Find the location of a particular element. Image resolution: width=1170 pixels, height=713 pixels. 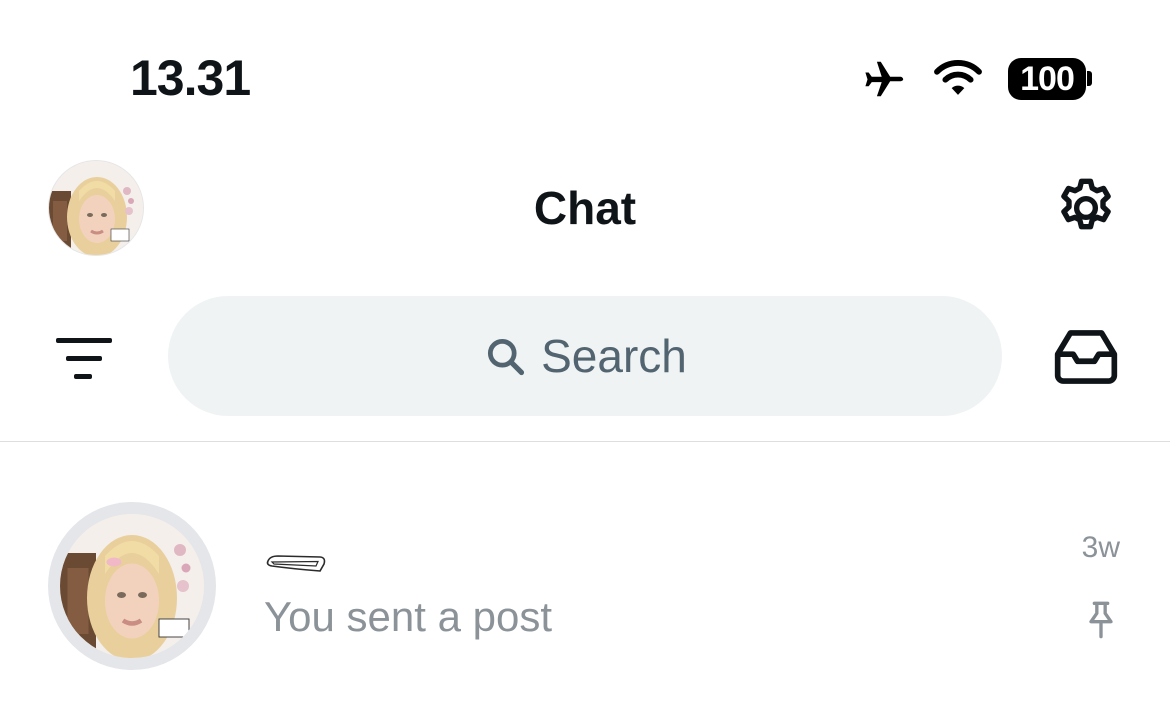

filter-button is located at coordinates (84, 358).